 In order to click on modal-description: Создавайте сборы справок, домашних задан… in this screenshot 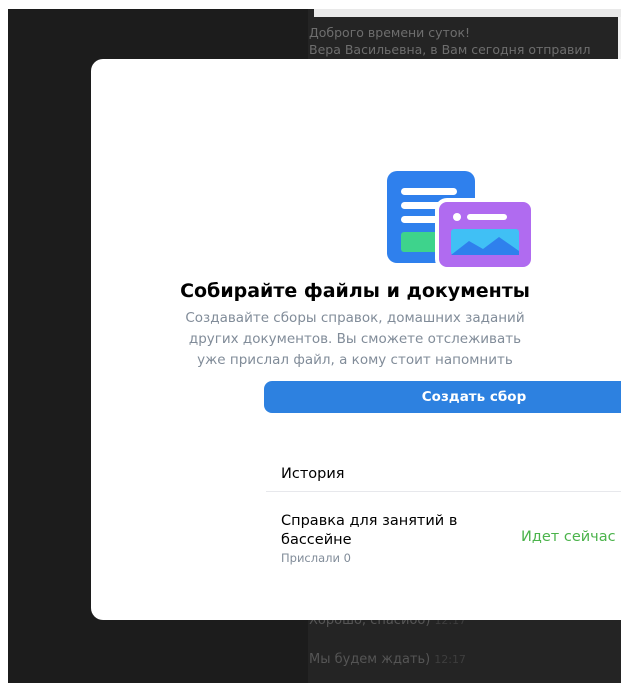, I will do `click(356, 339)`.